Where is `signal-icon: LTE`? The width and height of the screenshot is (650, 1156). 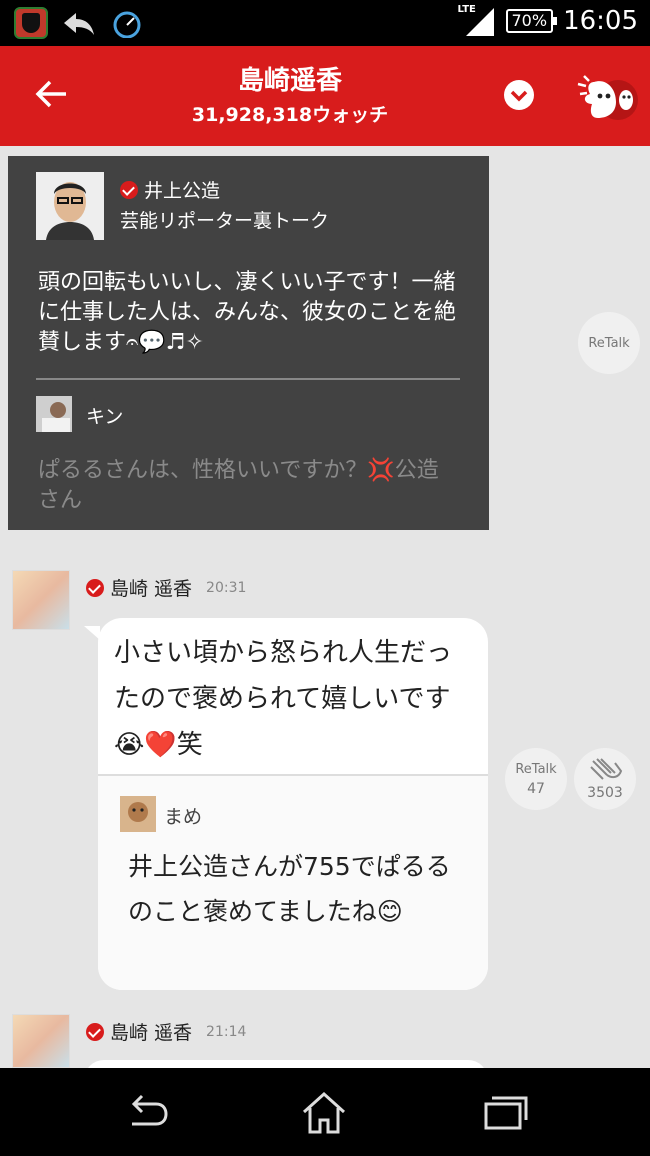
signal-icon: LTE is located at coordinates (477, 21).